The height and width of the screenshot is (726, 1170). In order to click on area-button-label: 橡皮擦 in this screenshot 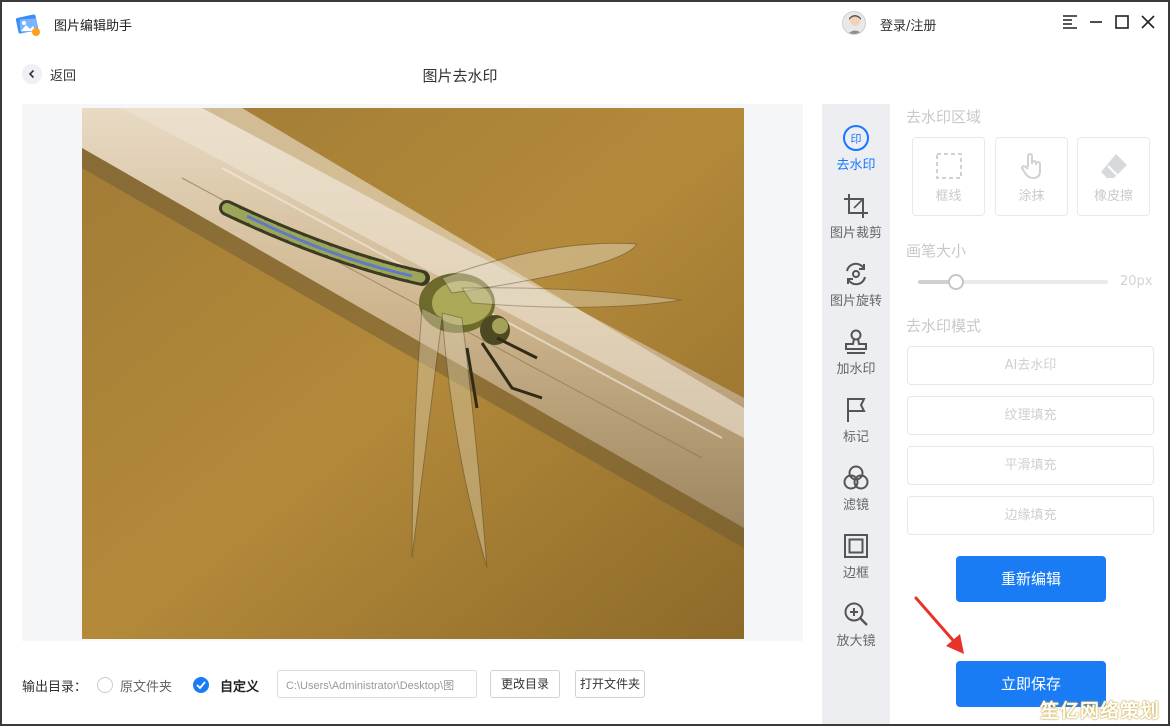, I will do `click(1113, 196)`.